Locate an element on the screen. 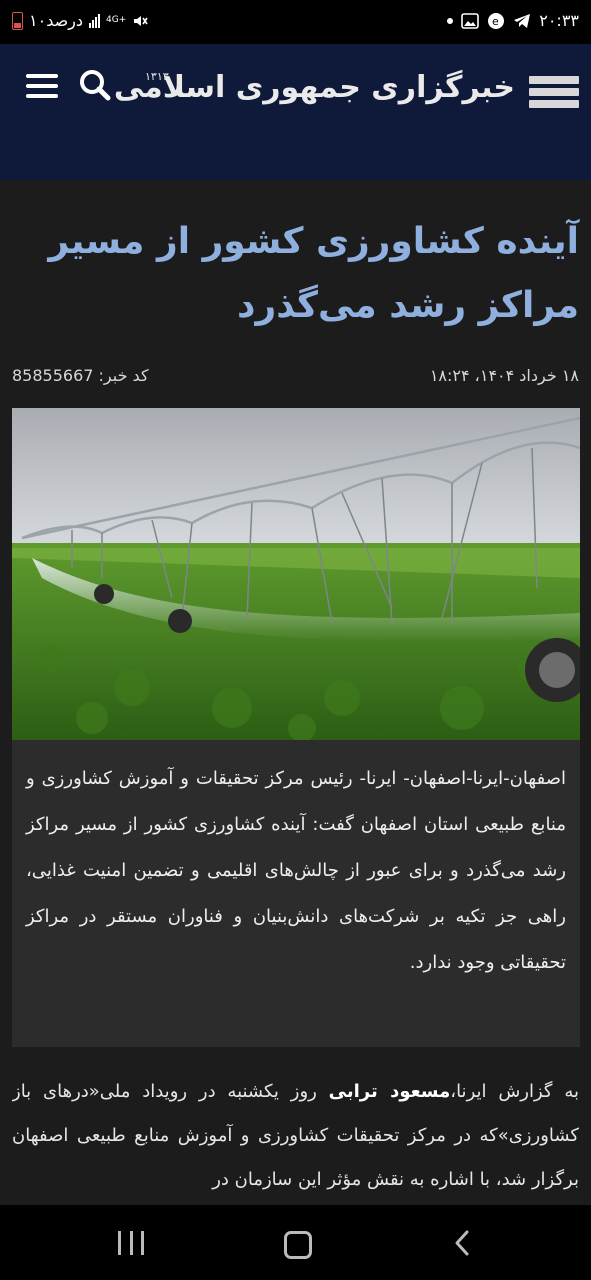  mute-icon is located at coordinates (141, 20).